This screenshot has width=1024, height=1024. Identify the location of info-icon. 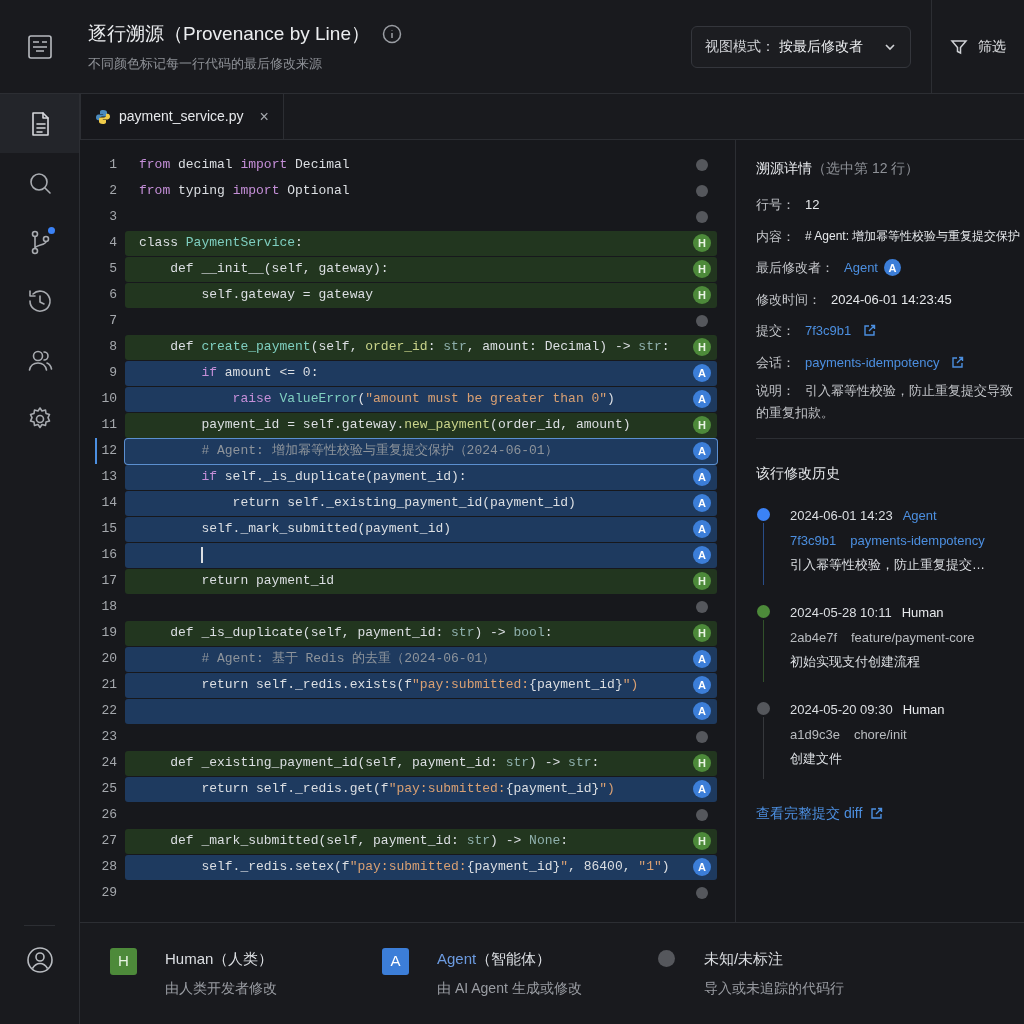
(391, 33).